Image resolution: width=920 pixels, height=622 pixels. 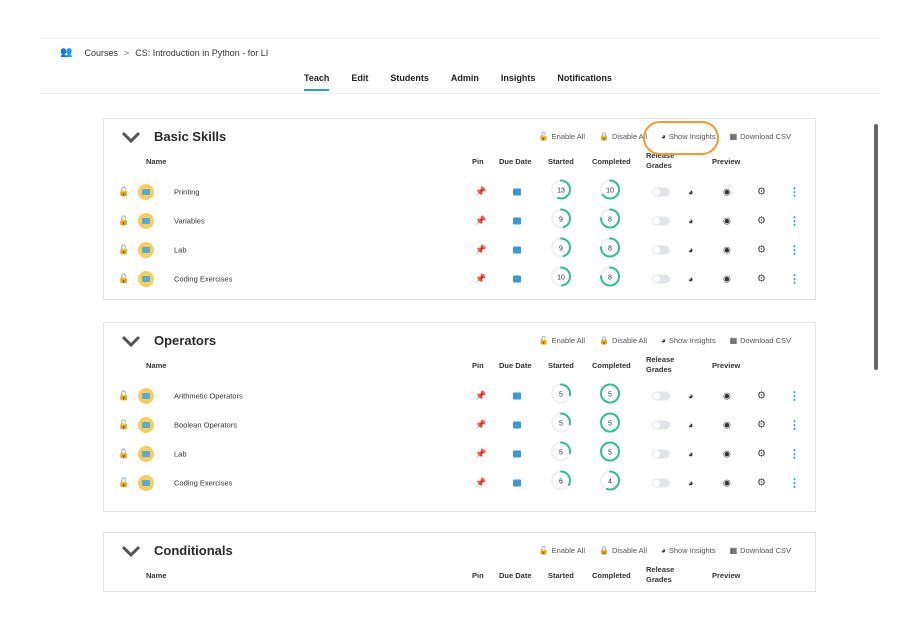 What do you see at coordinates (186, 191) in the screenshot?
I see `assignment-name: Printing` at bounding box center [186, 191].